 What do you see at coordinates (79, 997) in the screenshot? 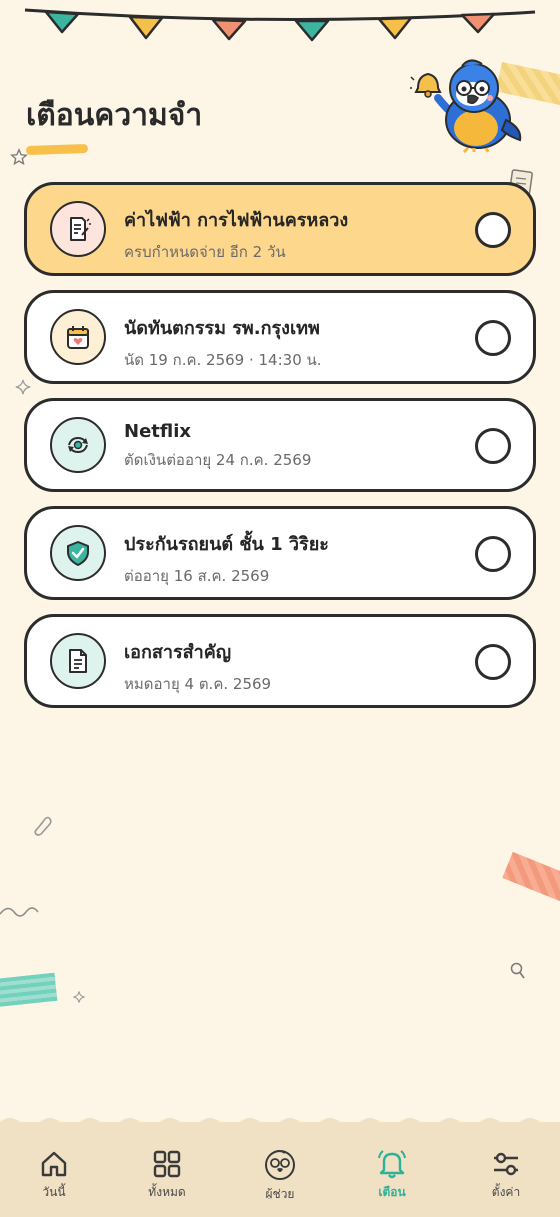
I see `sparkle-icon` at bounding box center [79, 997].